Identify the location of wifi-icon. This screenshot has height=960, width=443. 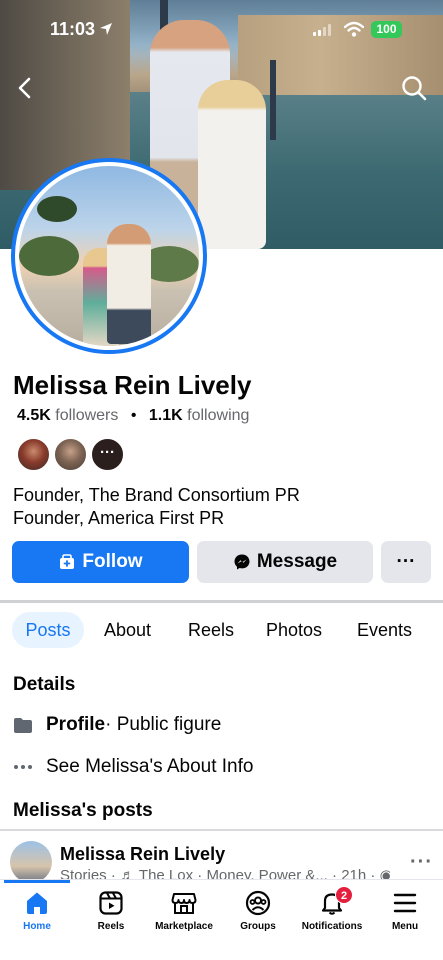
(354, 29).